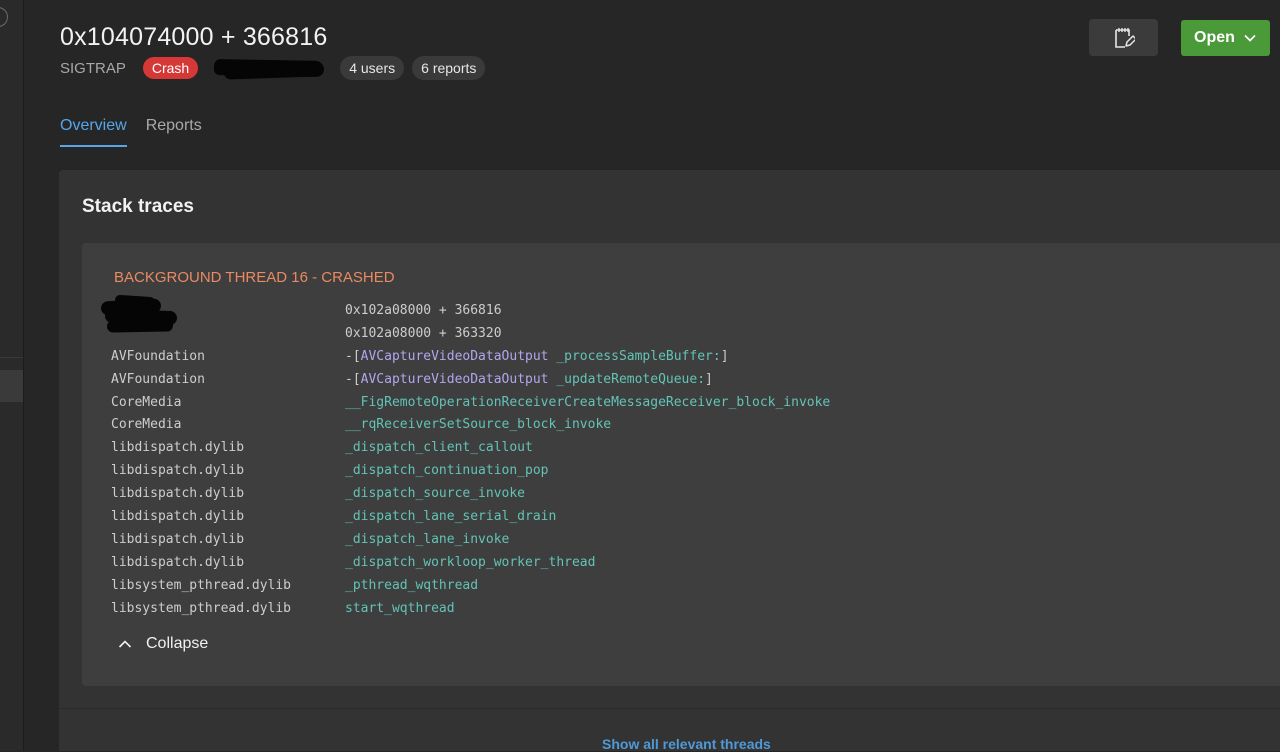  What do you see at coordinates (93, 68) in the screenshot?
I see `signal-label: SIGTRAP` at bounding box center [93, 68].